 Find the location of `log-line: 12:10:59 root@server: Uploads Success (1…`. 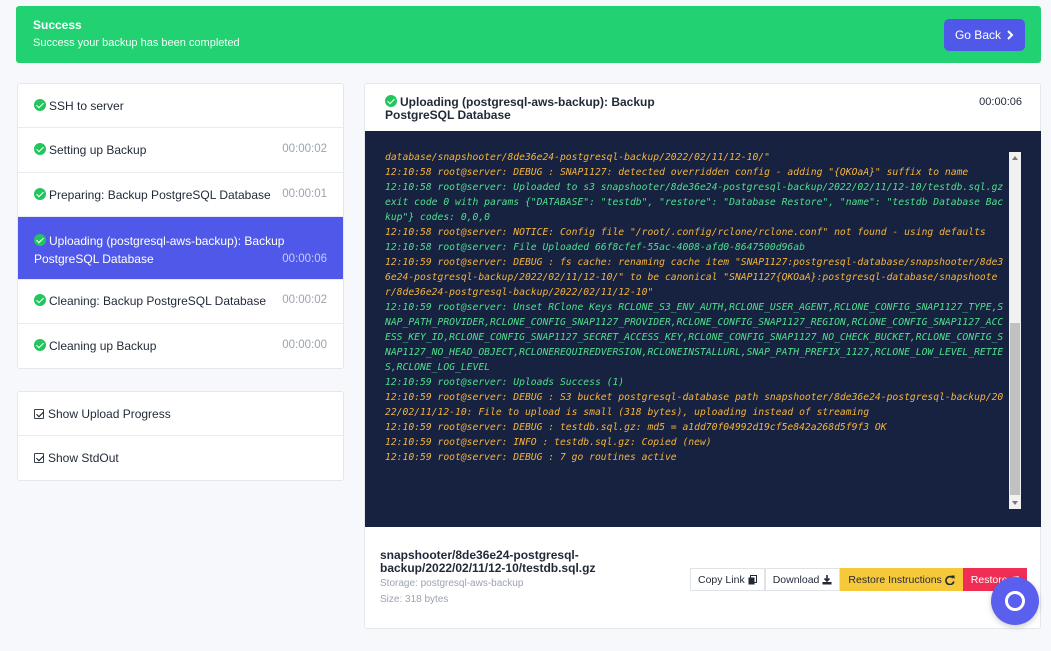

log-line: 12:10:59 root@server: Uploads Success (1… is located at coordinates (505, 382).